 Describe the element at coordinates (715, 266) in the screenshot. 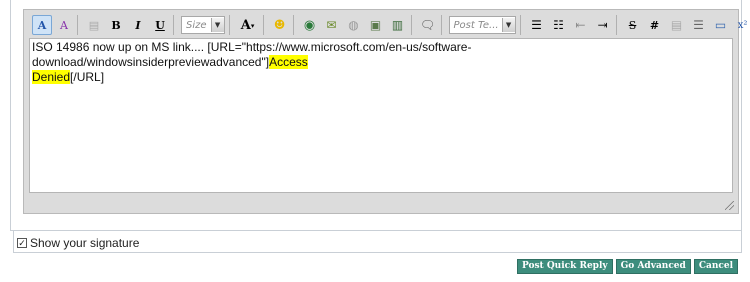

I see `cancel-button: Cancel` at that location.